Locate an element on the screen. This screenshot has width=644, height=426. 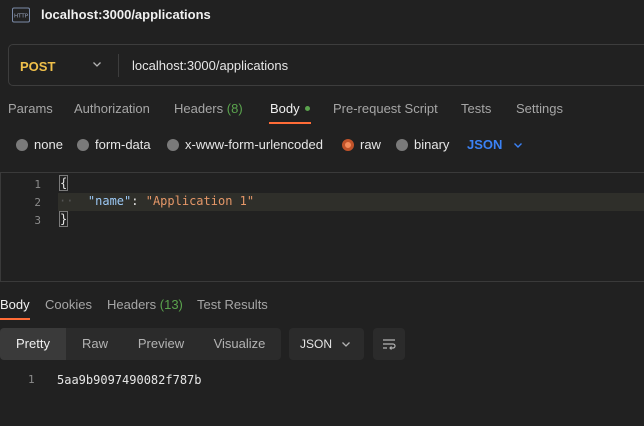
brace-close: } is located at coordinates (64, 219).